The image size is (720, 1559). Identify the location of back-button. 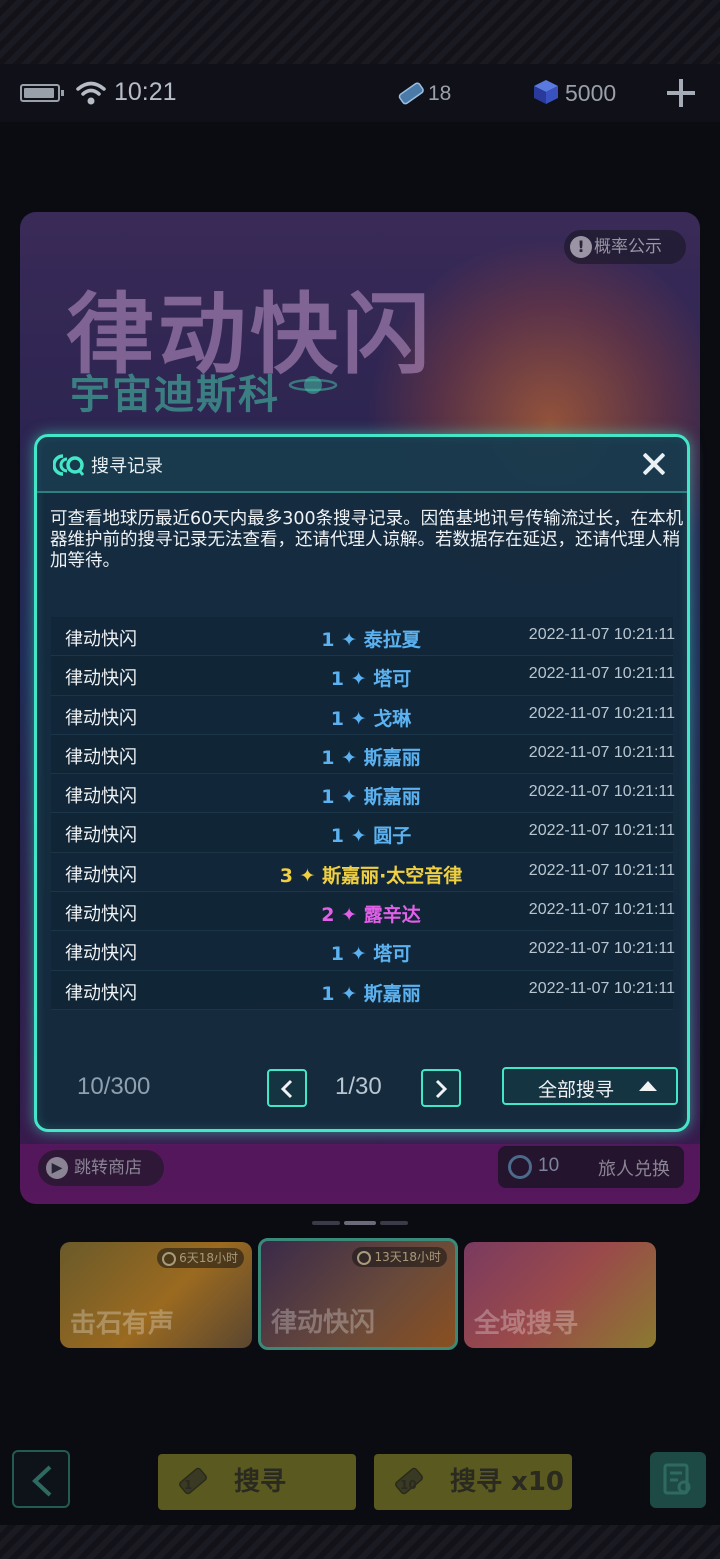
(41, 1479).